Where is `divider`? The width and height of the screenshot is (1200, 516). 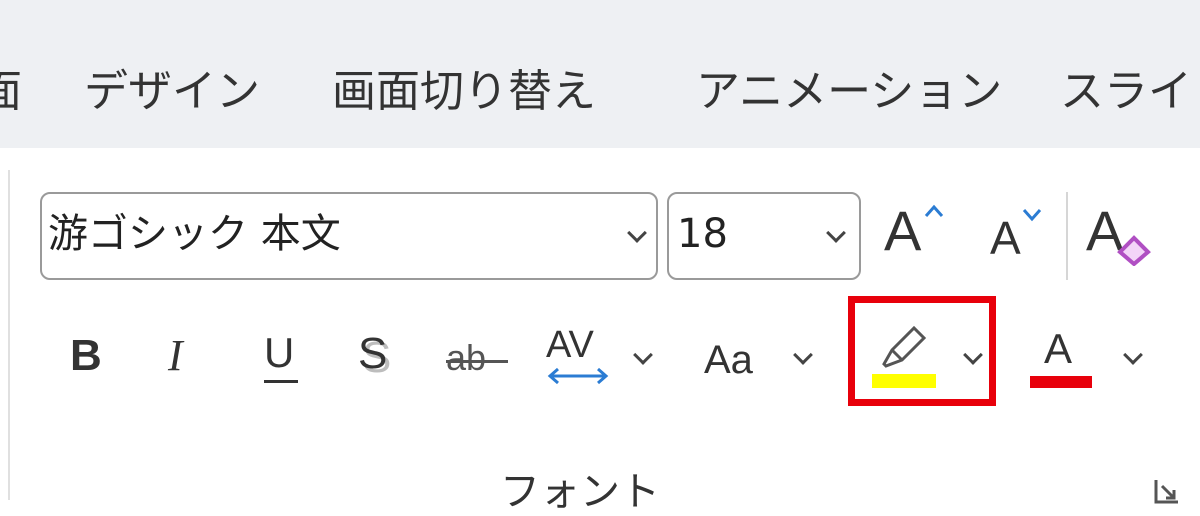 divider is located at coordinates (1067, 236).